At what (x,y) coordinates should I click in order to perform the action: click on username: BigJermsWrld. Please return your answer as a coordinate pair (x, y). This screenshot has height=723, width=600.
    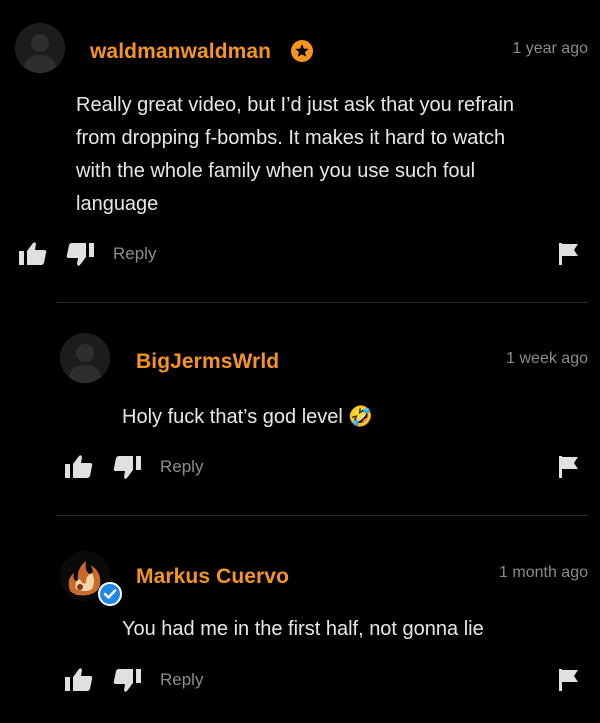
    Looking at the image, I should click on (207, 362).